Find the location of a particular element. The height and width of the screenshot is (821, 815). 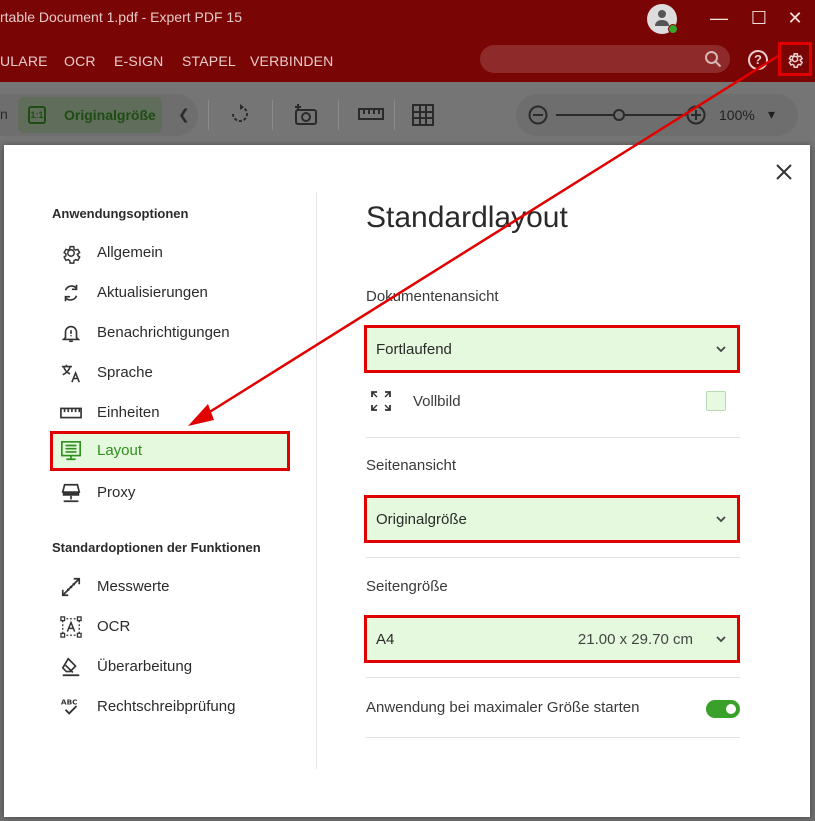

view-mode-group: n 1:1 Originalgröße ❮ is located at coordinates (99, 115).